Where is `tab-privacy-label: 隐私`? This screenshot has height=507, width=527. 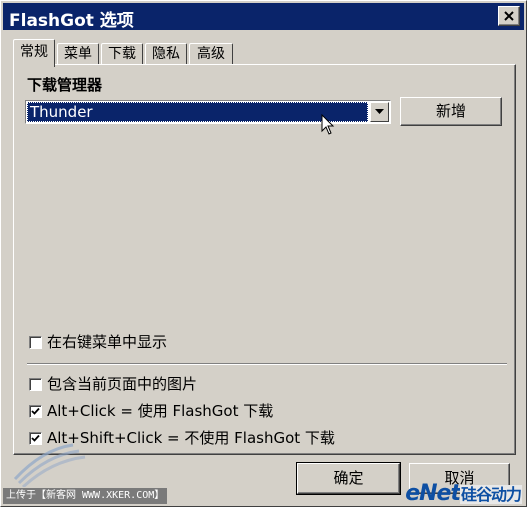
tab-privacy-label: 隐私 is located at coordinates (166, 54).